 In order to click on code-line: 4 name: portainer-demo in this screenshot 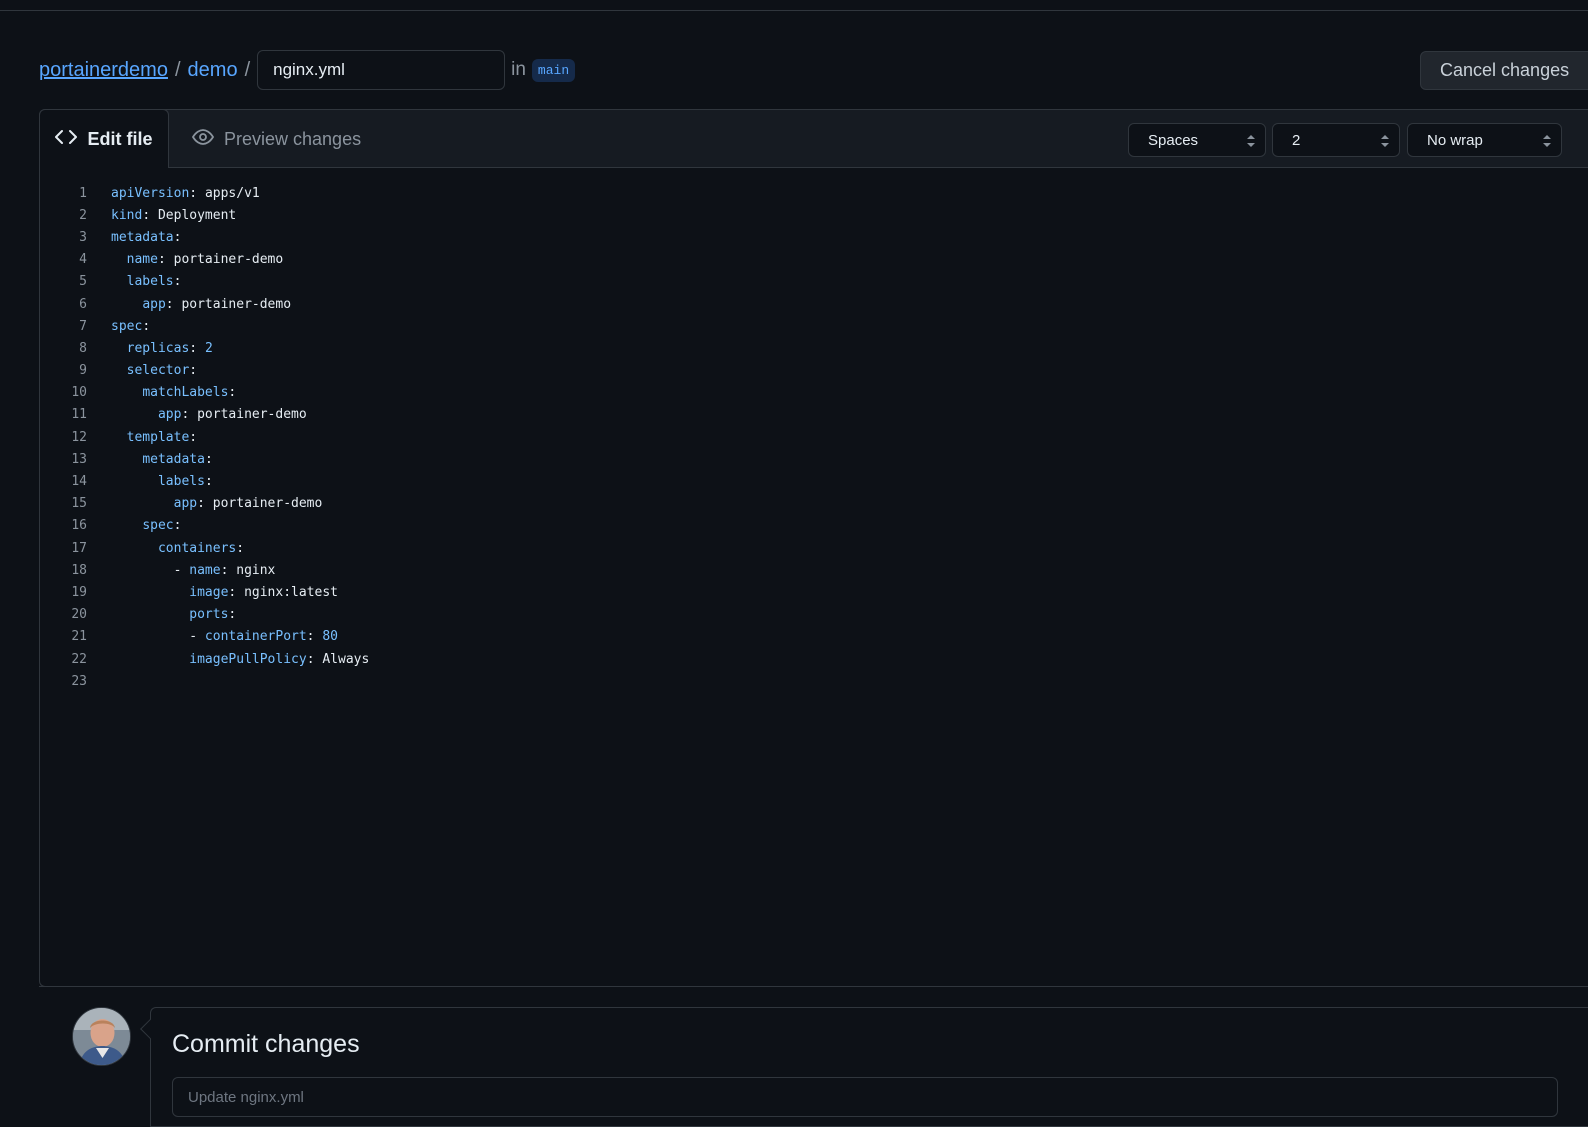, I will do `click(390, 260)`.